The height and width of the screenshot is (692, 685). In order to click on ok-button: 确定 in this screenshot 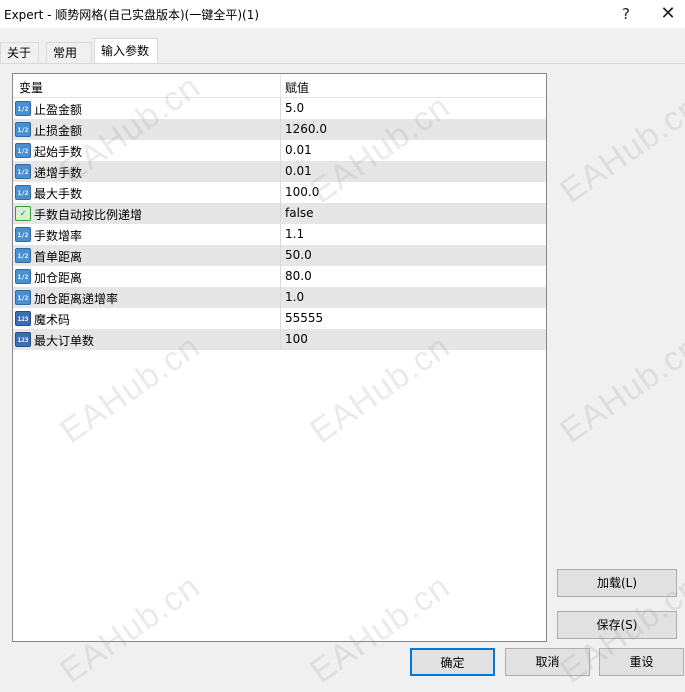, I will do `click(452, 662)`.